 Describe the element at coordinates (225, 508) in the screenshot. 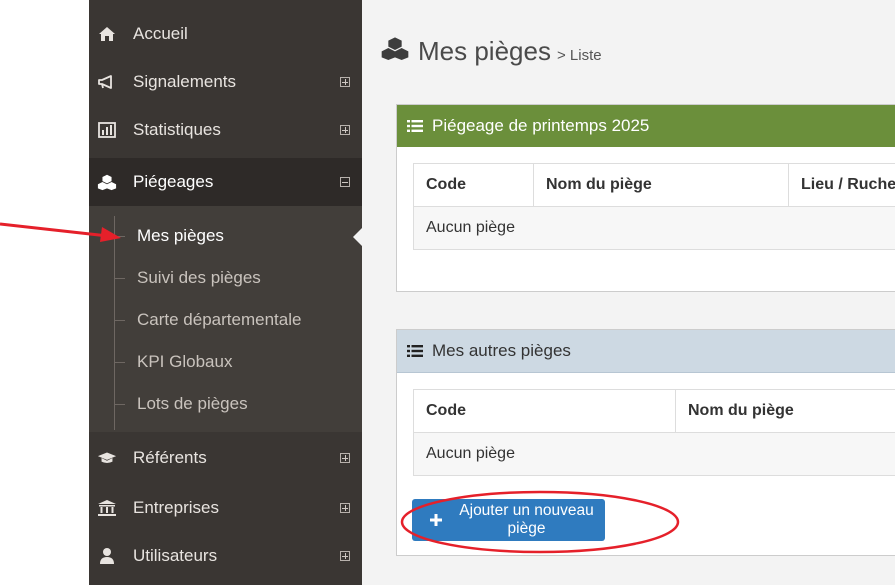

I see `sidebar-item-entreprises: Entreprises` at that location.